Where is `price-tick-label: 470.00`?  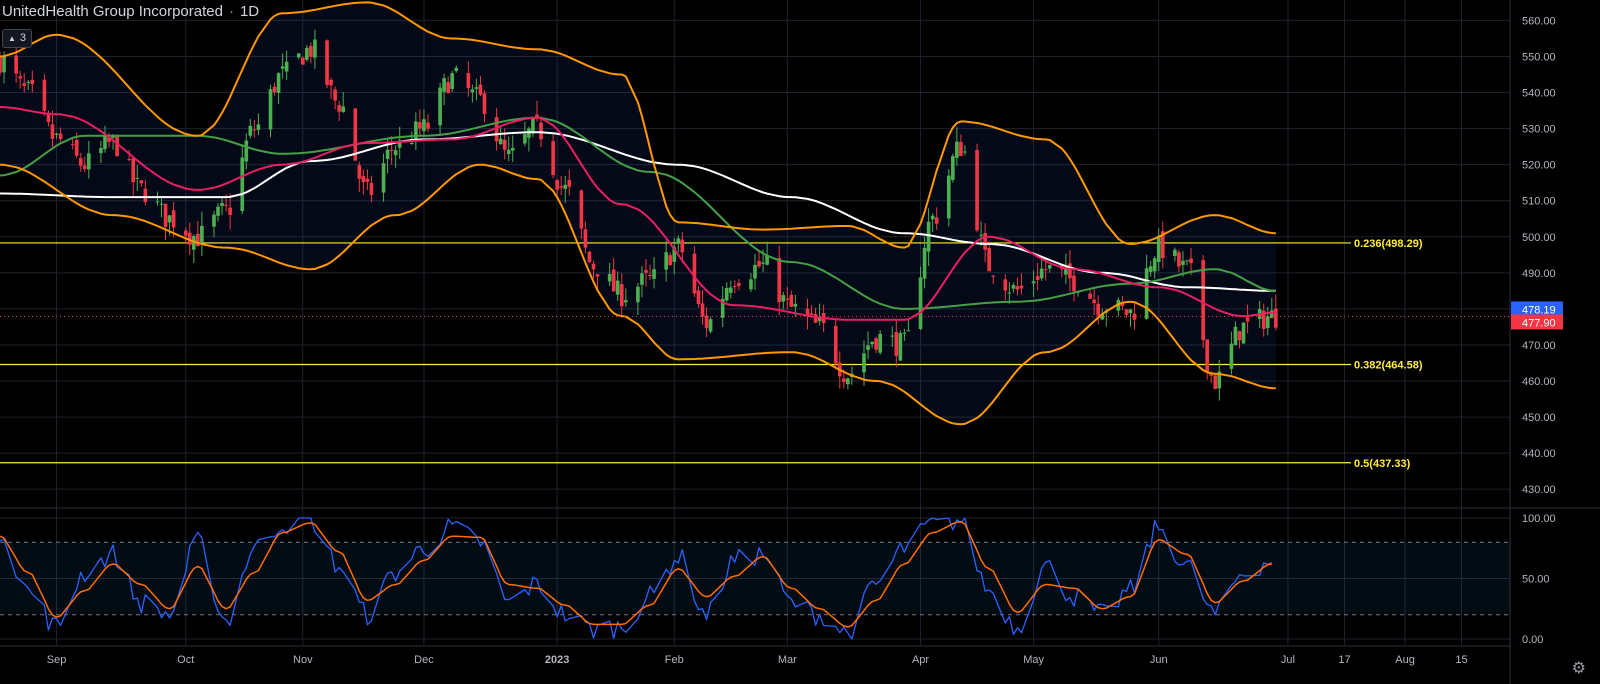
price-tick-label: 470.00 is located at coordinates (1539, 346).